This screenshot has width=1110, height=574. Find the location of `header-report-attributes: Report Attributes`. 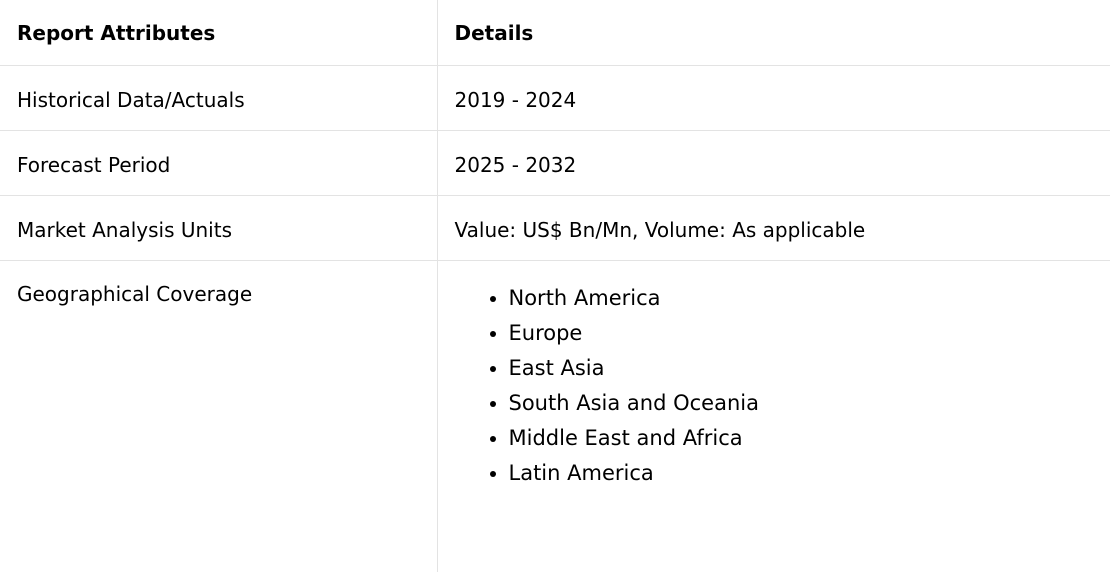

header-report-attributes: Report Attributes is located at coordinates (116, 33).